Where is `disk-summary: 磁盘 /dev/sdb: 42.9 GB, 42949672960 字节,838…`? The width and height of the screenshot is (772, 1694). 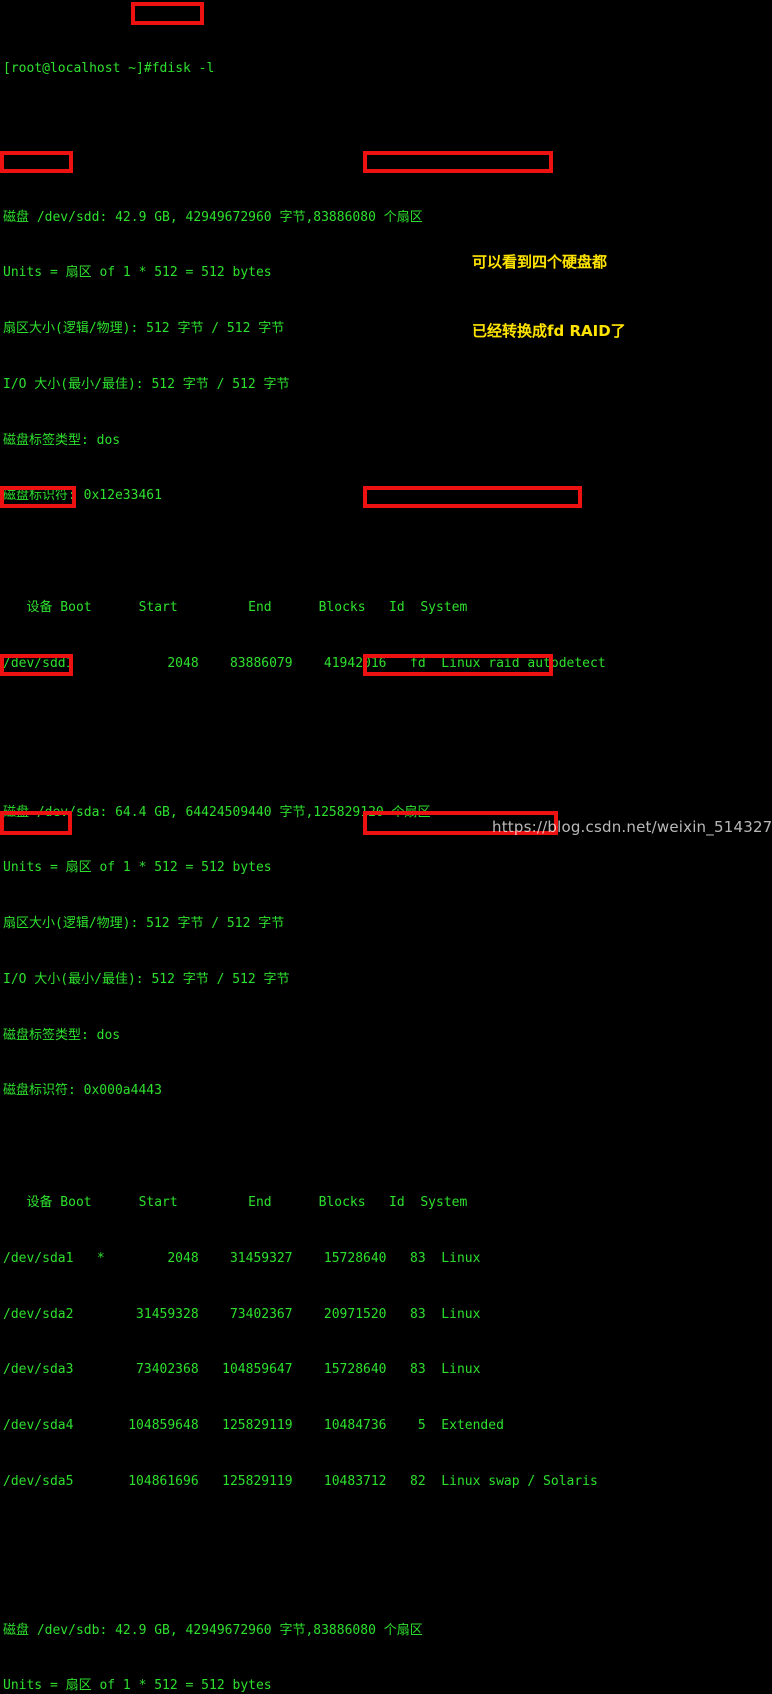
disk-summary: 磁盘 /dev/sdb: 42.9 GB, 42949672960 字节,838… is located at coordinates (213, 1630).